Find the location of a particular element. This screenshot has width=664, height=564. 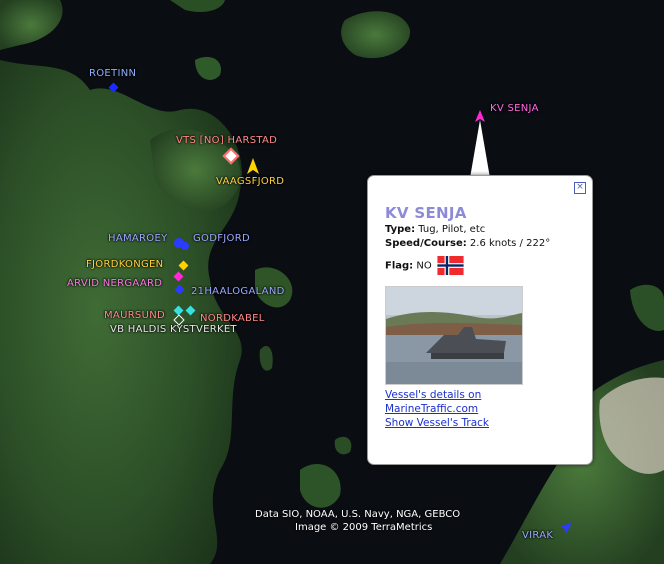

type-label: Type: is located at coordinates (400, 229).